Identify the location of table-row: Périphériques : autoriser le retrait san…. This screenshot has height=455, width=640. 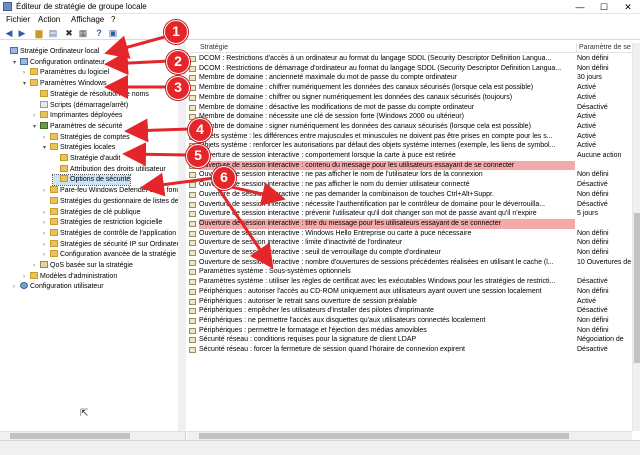
(409, 302).